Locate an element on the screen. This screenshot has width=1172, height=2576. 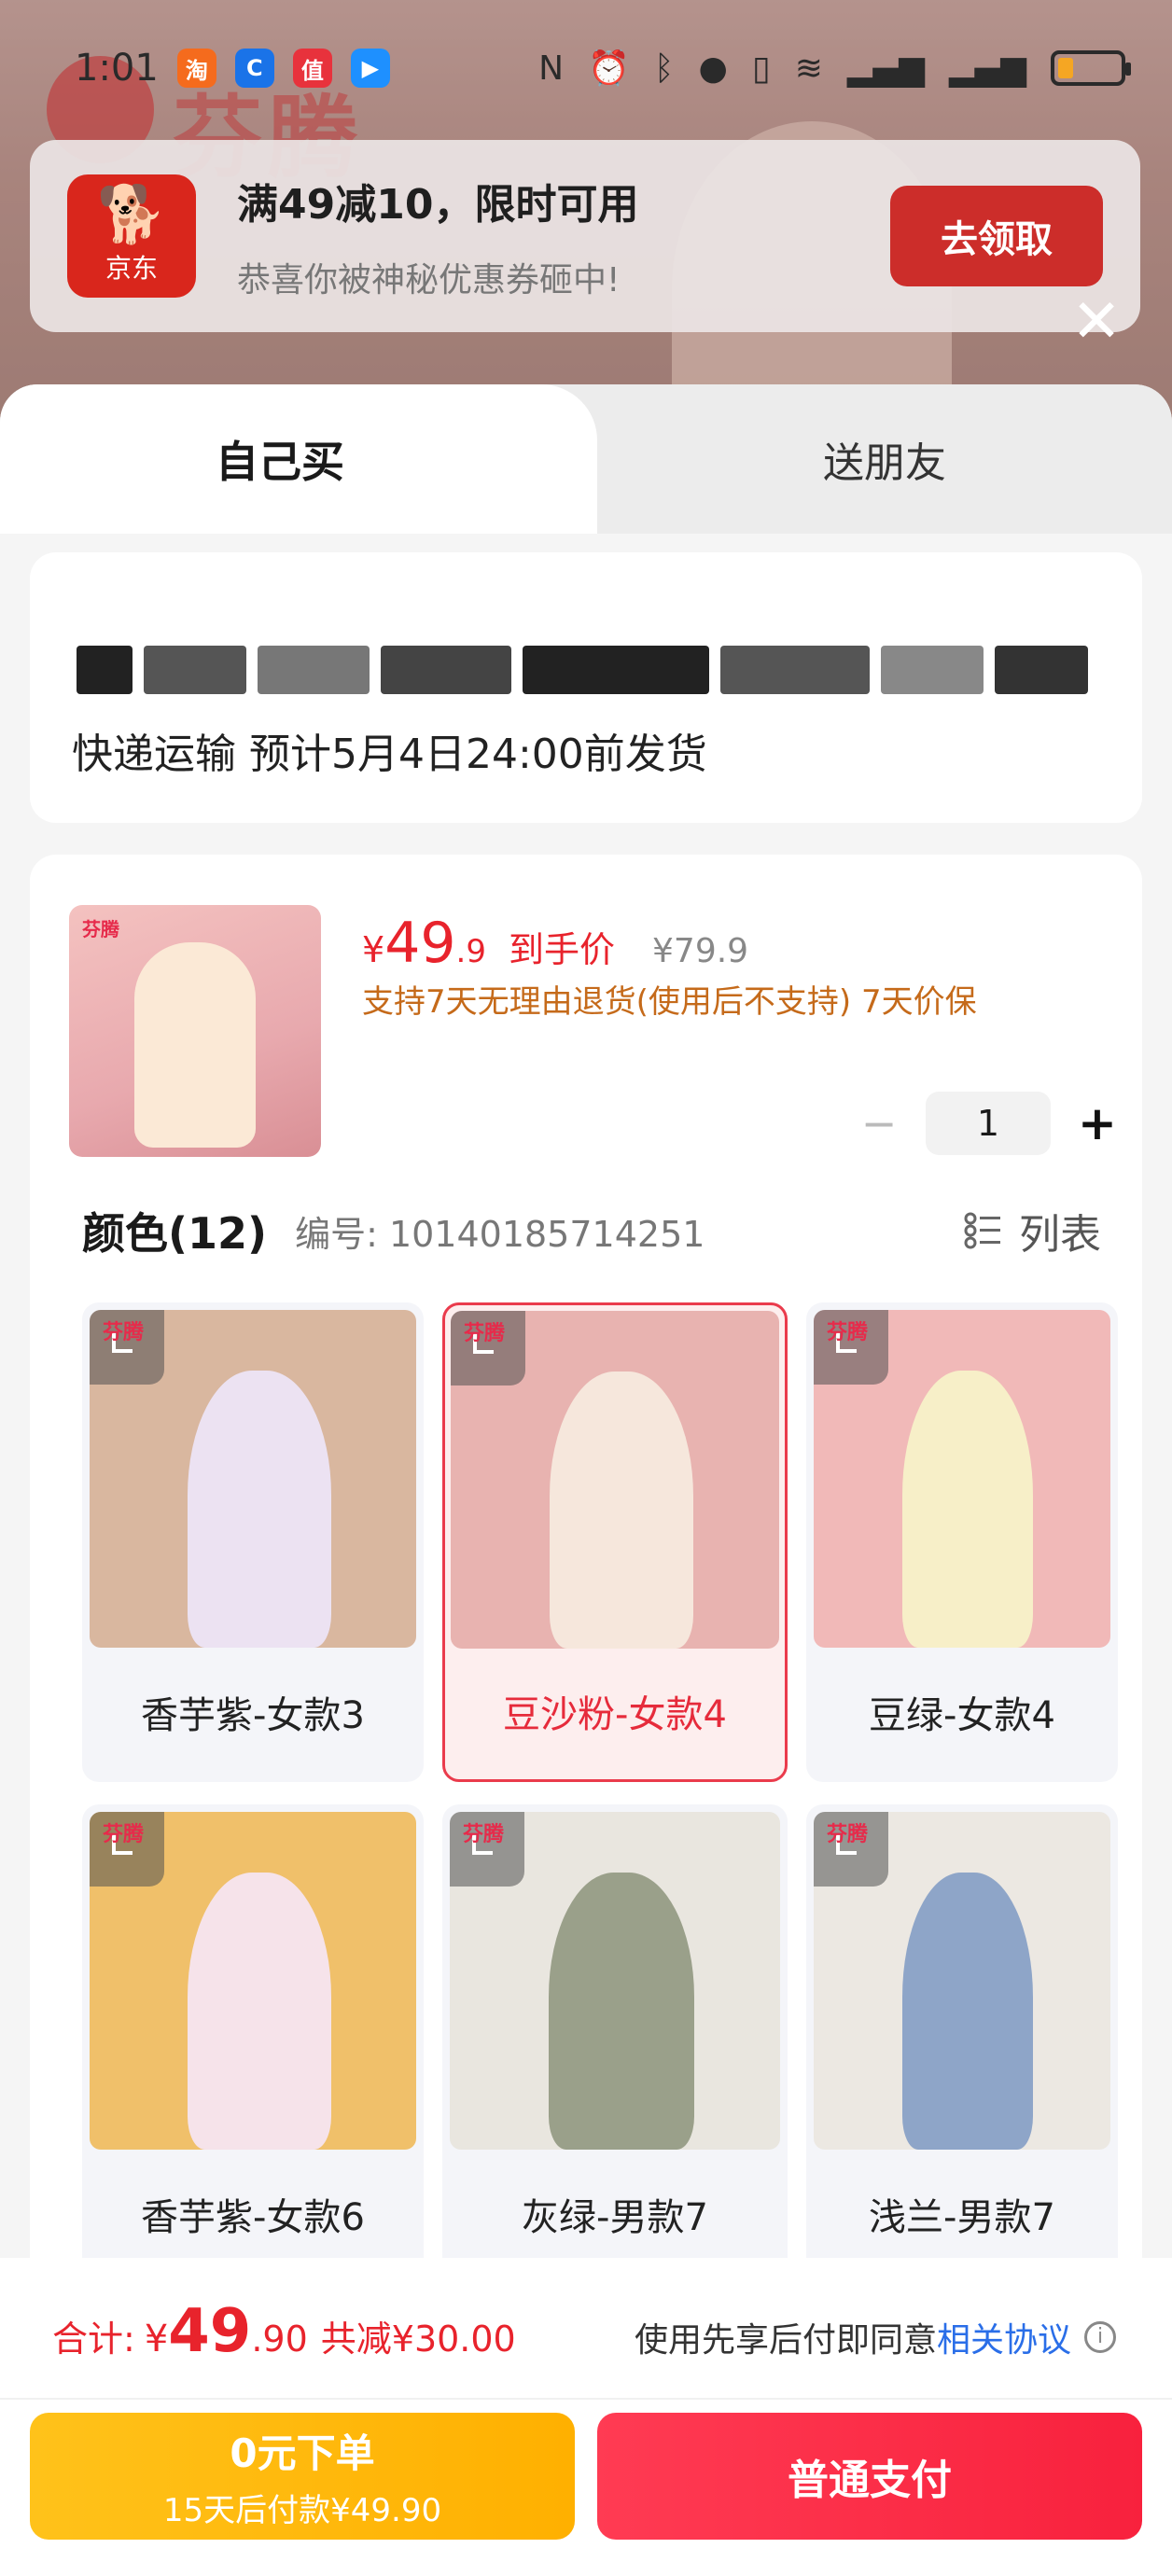
bluetooth-icon: ᛒ is located at coordinates (664, 68).